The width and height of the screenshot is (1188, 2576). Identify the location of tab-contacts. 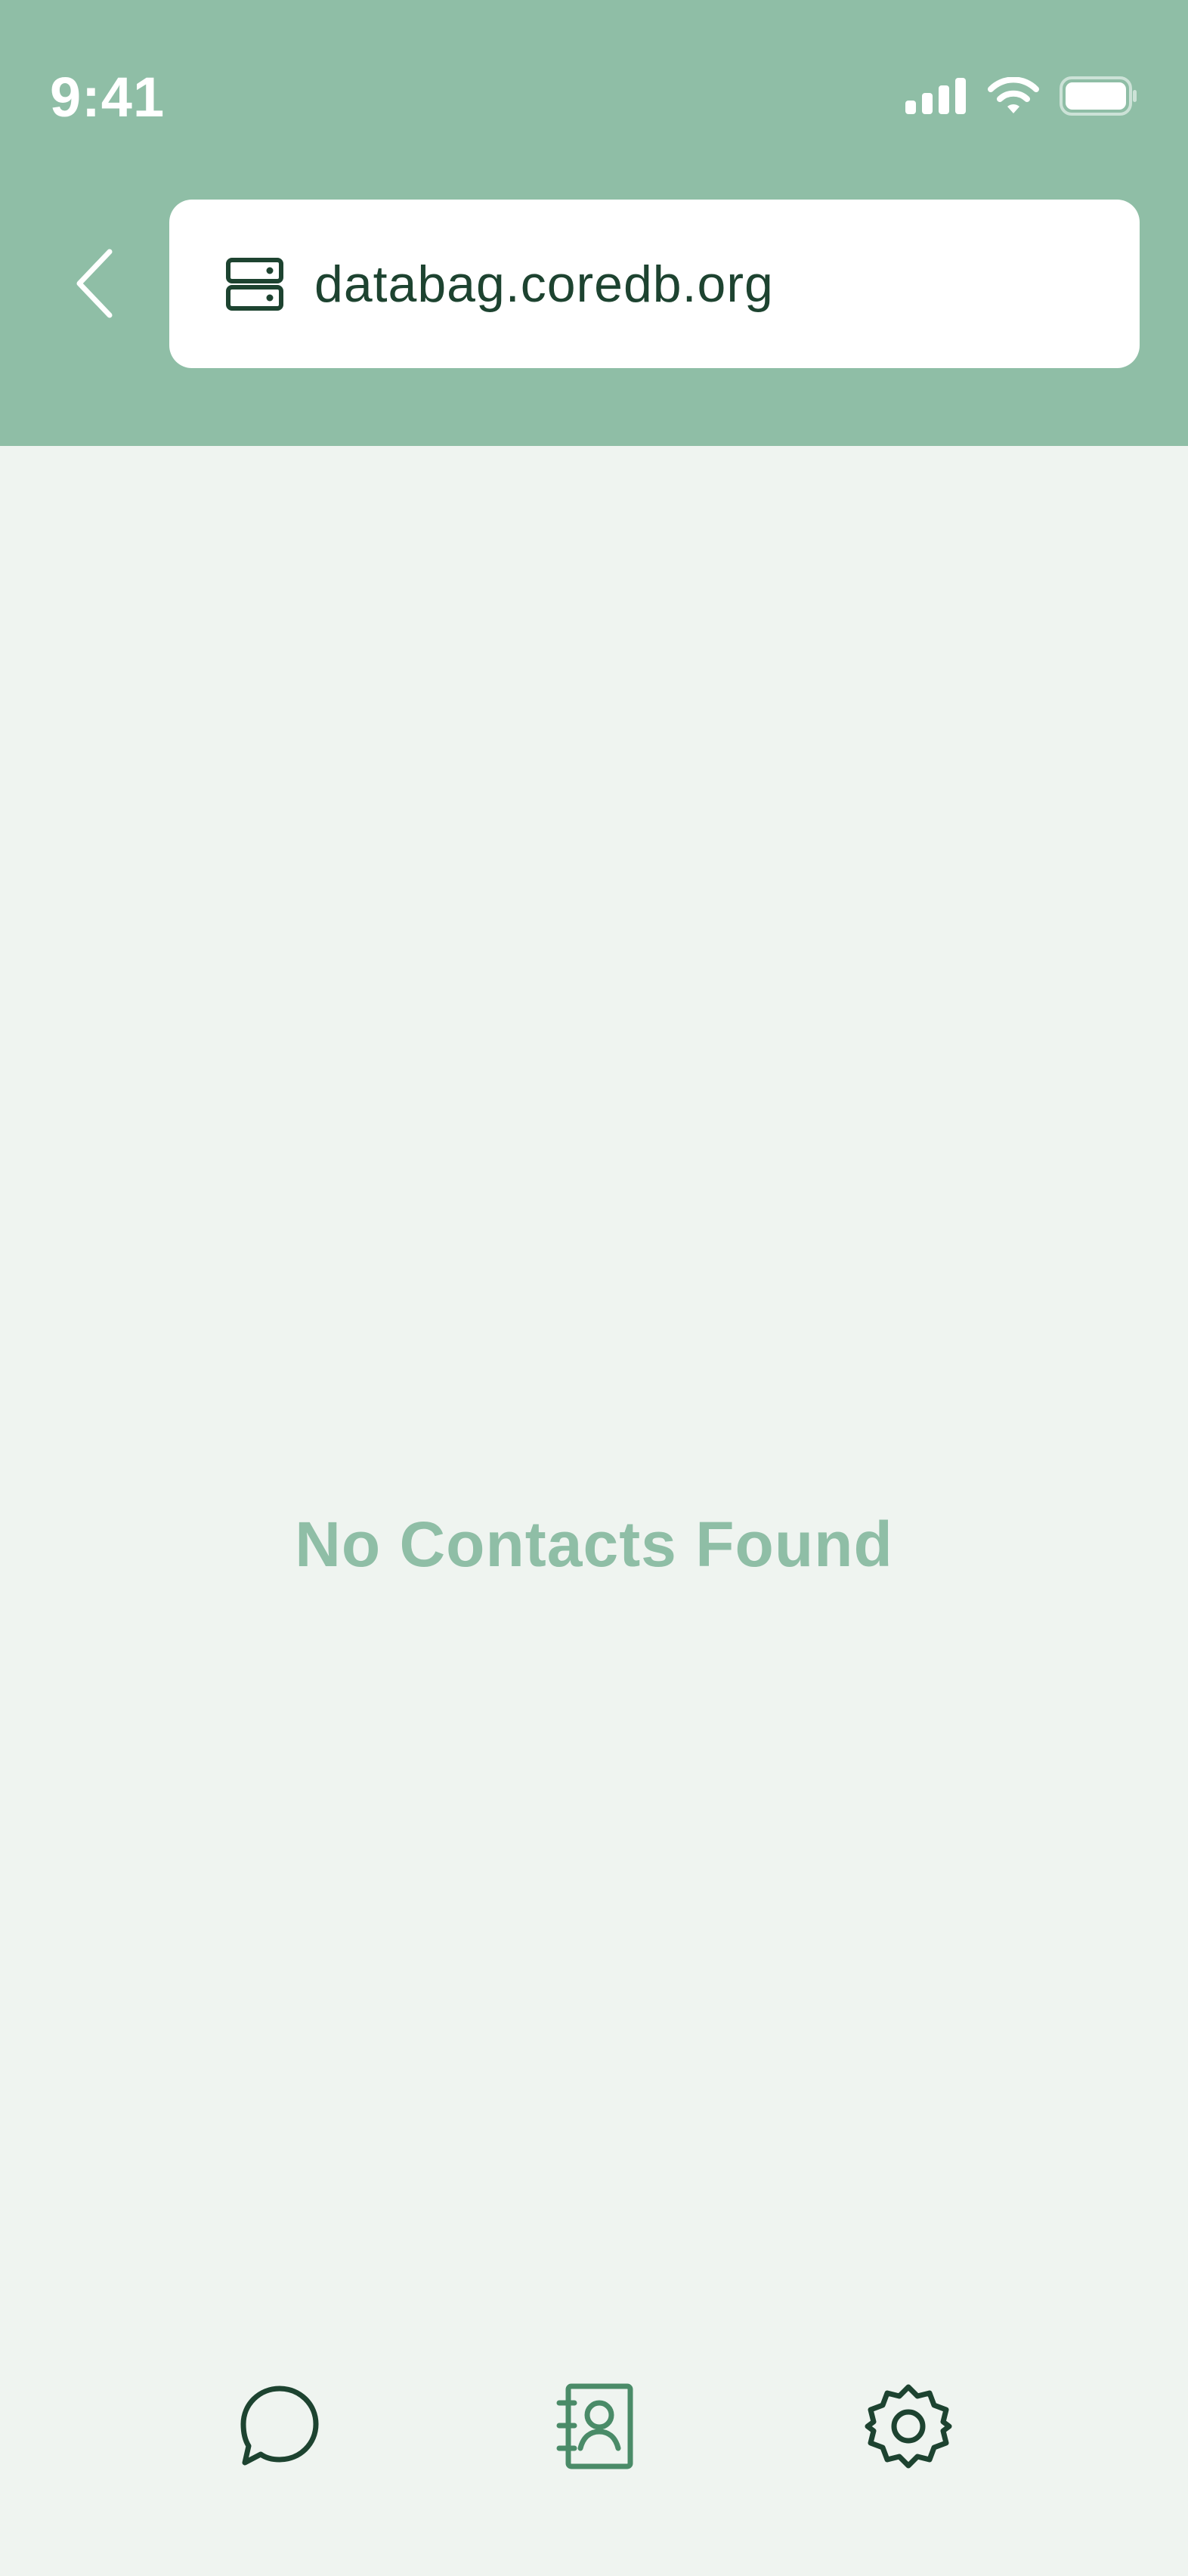
(593, 2426).